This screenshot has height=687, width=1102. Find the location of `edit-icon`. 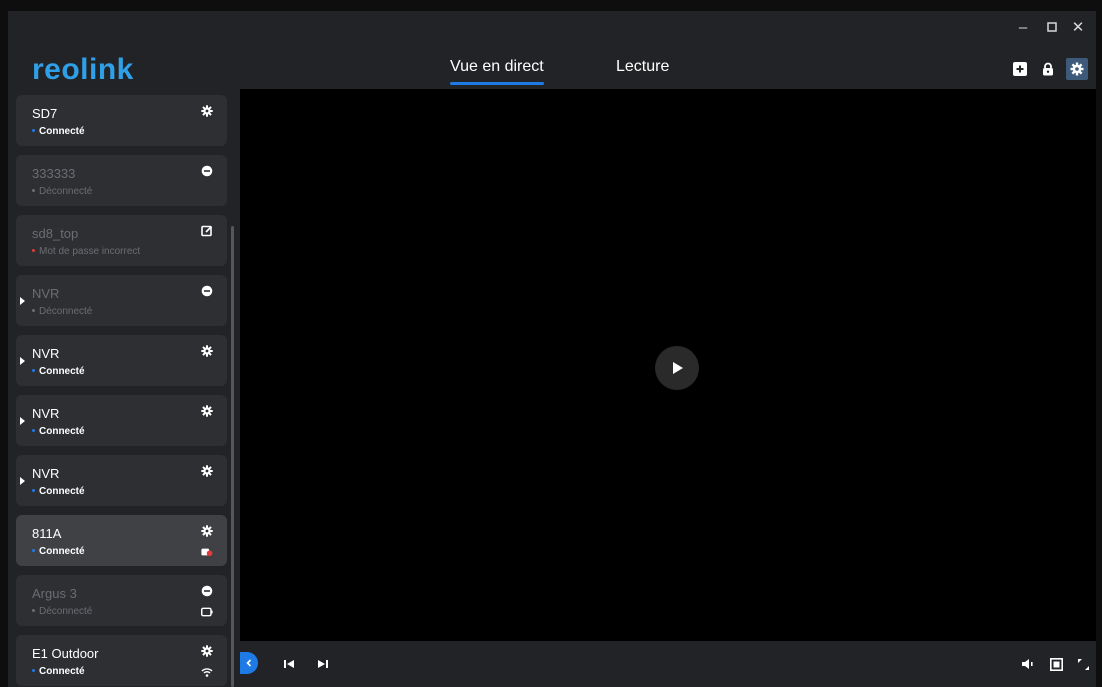

edit-icon is located at coordinates (207, 231).